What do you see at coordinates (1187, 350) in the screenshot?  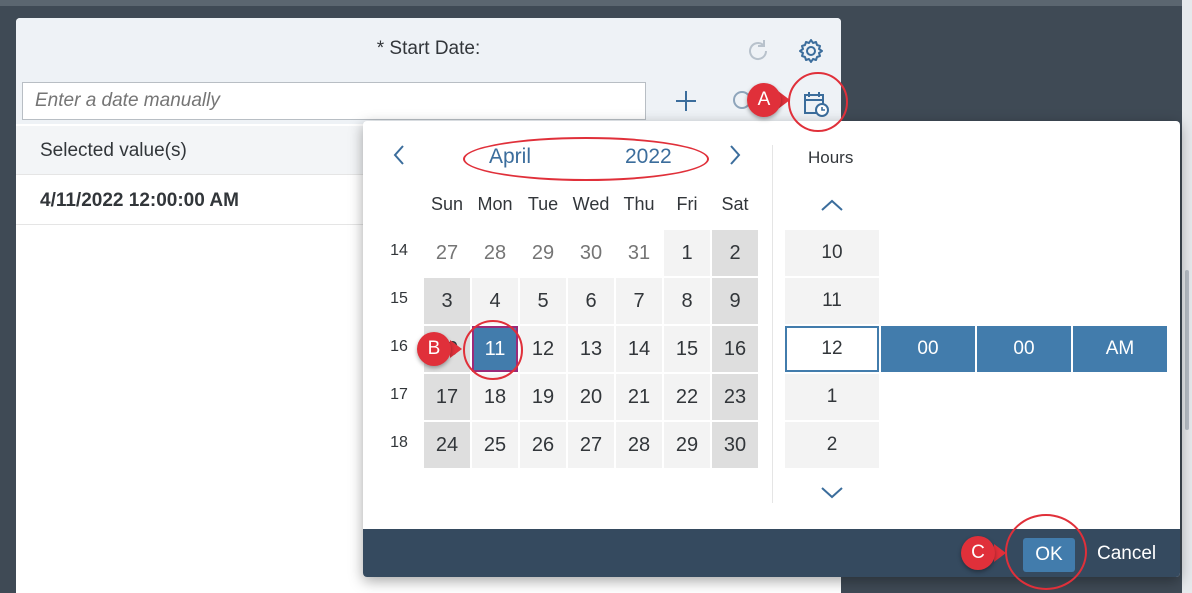 I see `page-scrollbar-thumb` at bounding box center [1187, 350].